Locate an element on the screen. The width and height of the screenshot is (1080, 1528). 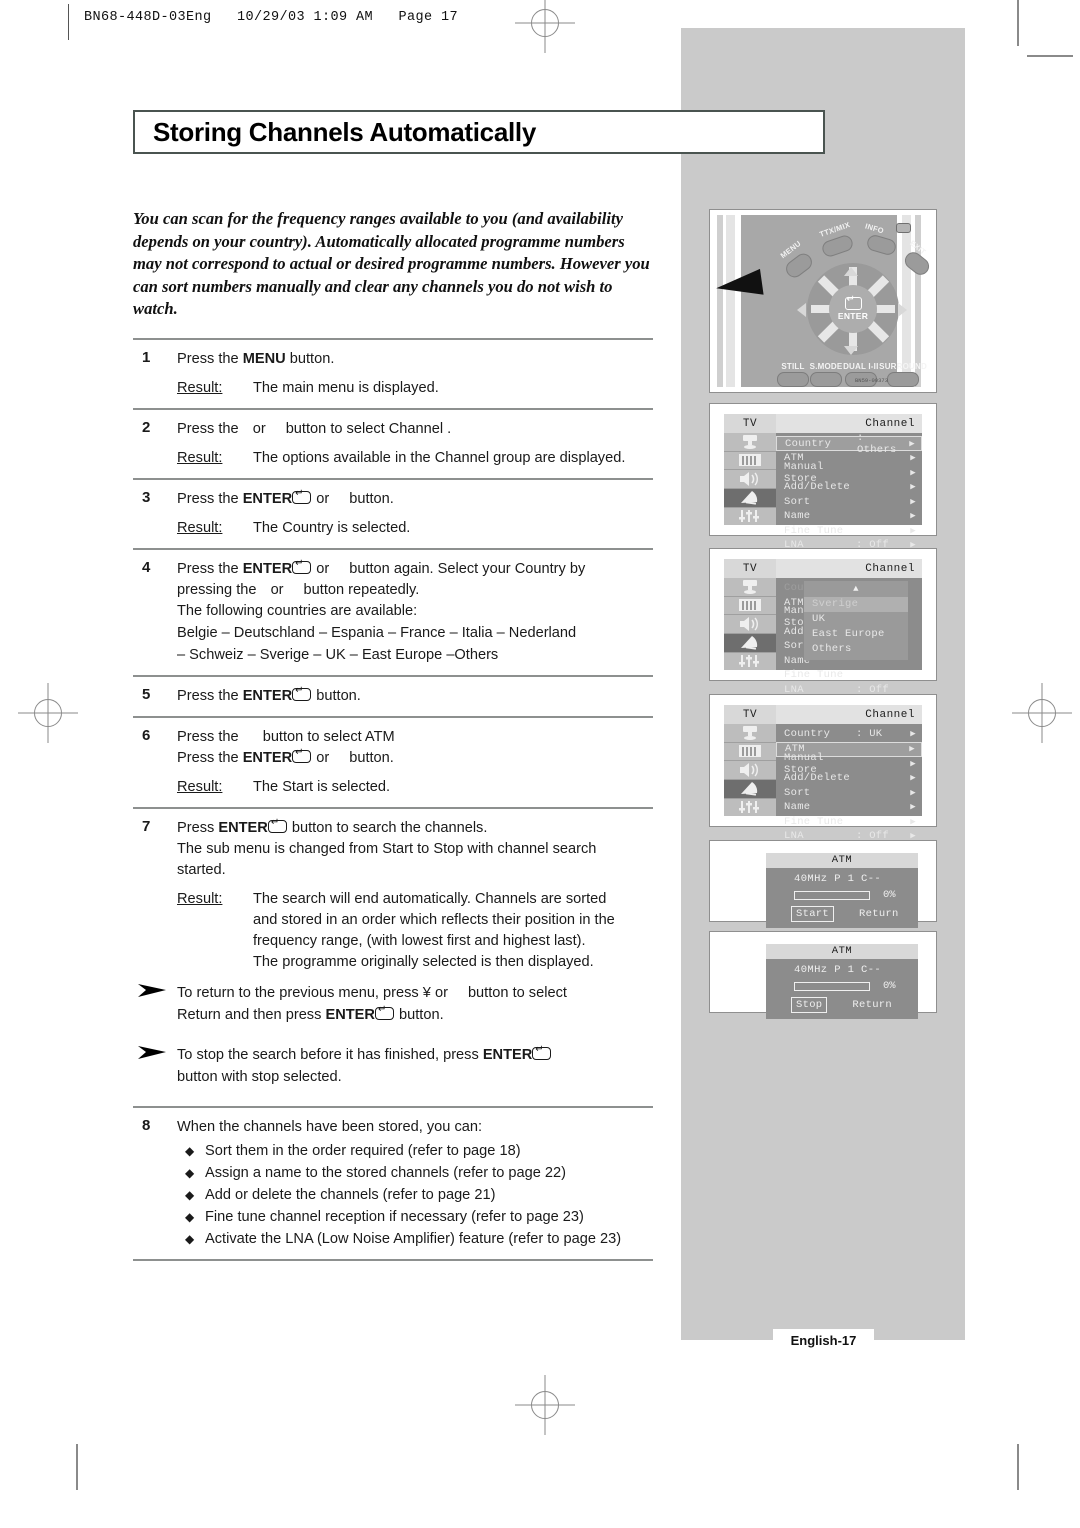
remote-dual-label: DUAL I-II is located at coordinates (861, 366).